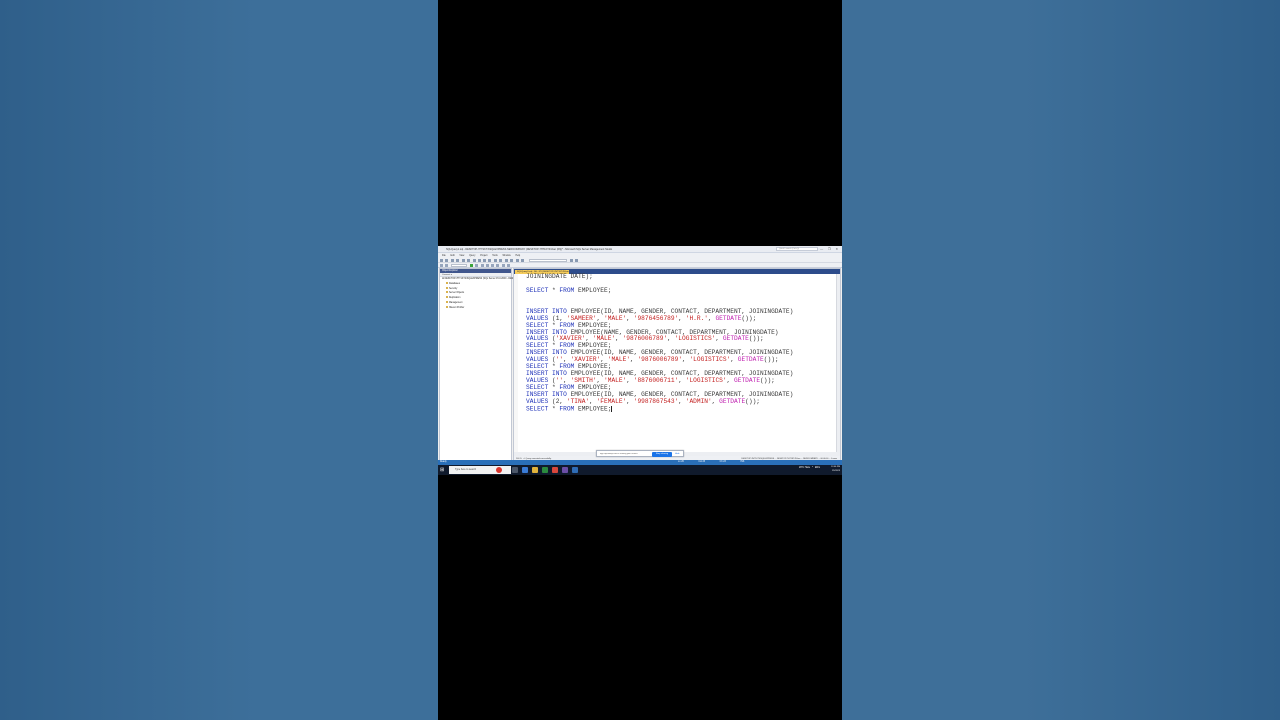  I want to click on menu-help: Help, so click(517, 256).